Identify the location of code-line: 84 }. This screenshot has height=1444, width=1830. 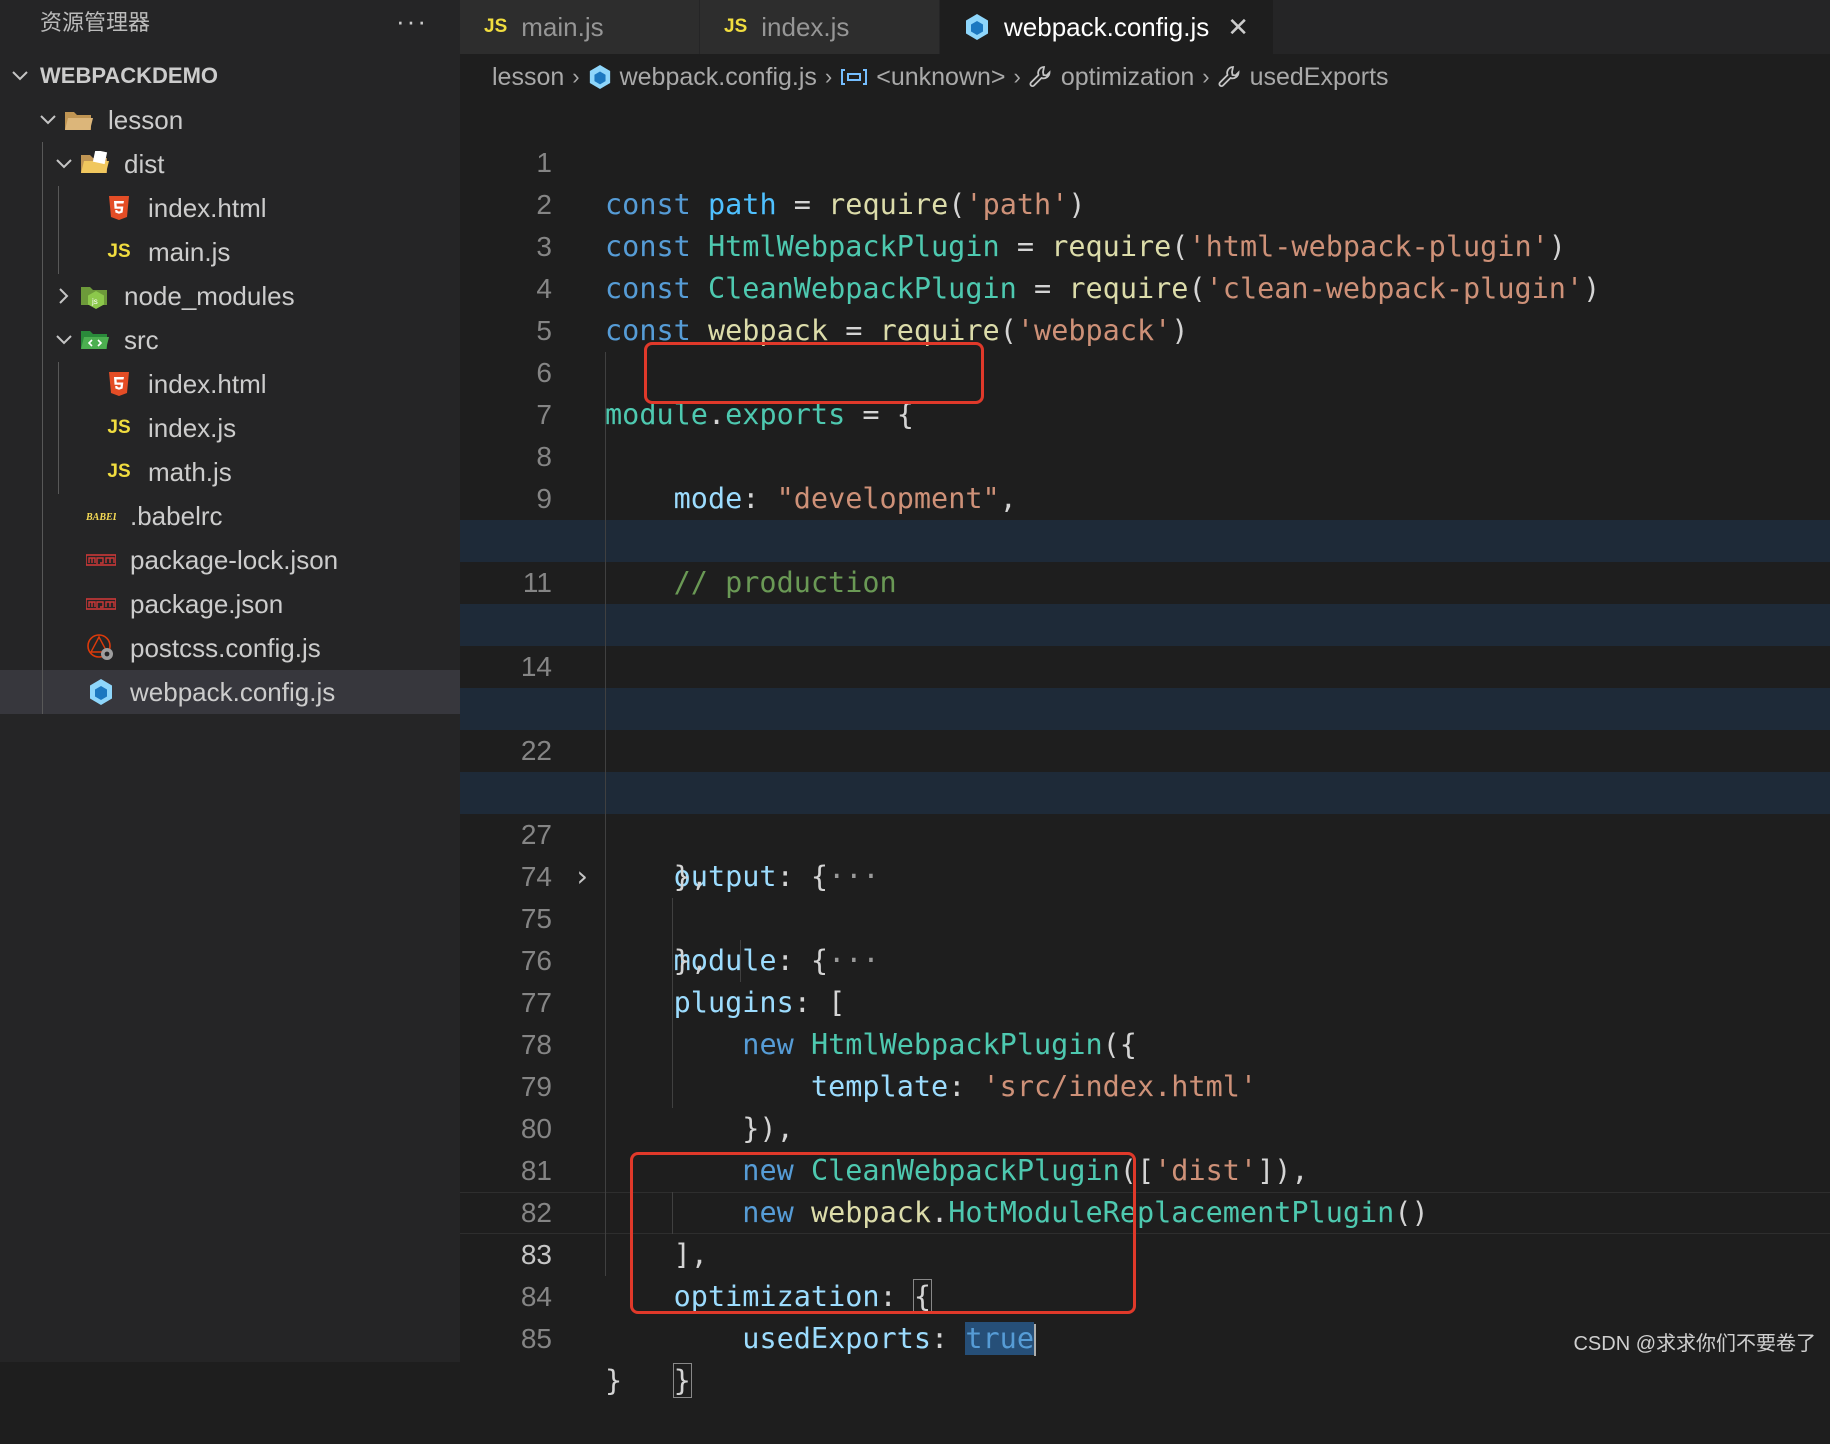
(1145, 1316).